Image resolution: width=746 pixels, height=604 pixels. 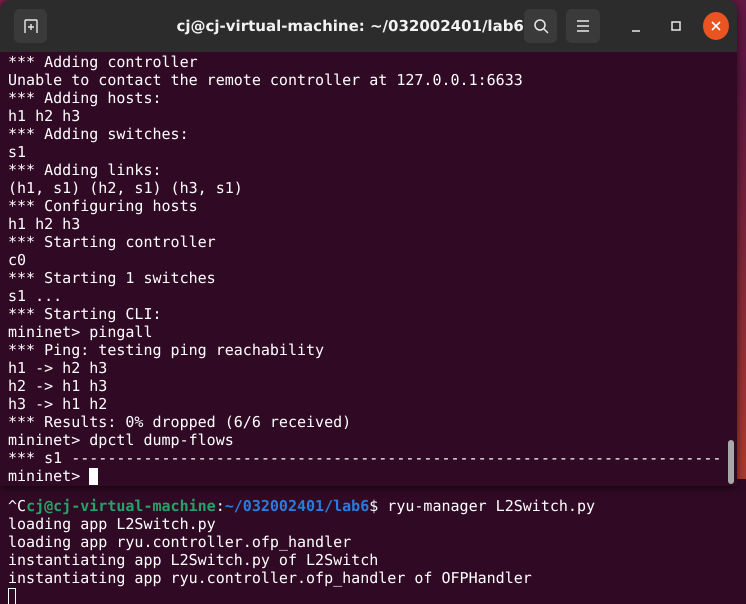 What do you see at coordinates (675, 26) in the screenshot?
I see `maximize-icon` at bounding box center [675, 26].